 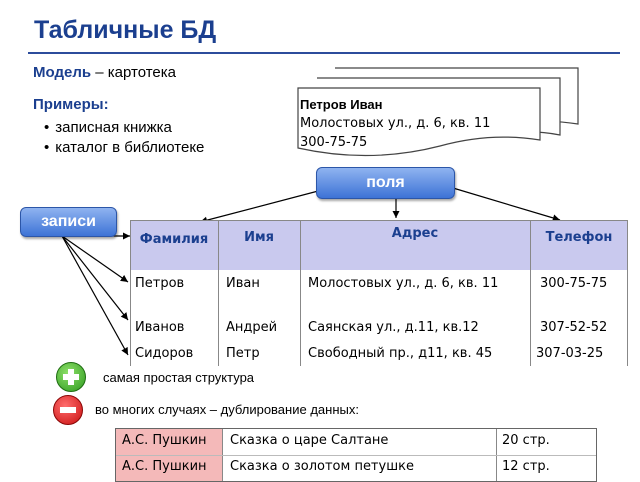 What do you see at coordinates (252, 327) in the screenshot?
I see `table-cell: Андрей` at bounding box center [252, 327].